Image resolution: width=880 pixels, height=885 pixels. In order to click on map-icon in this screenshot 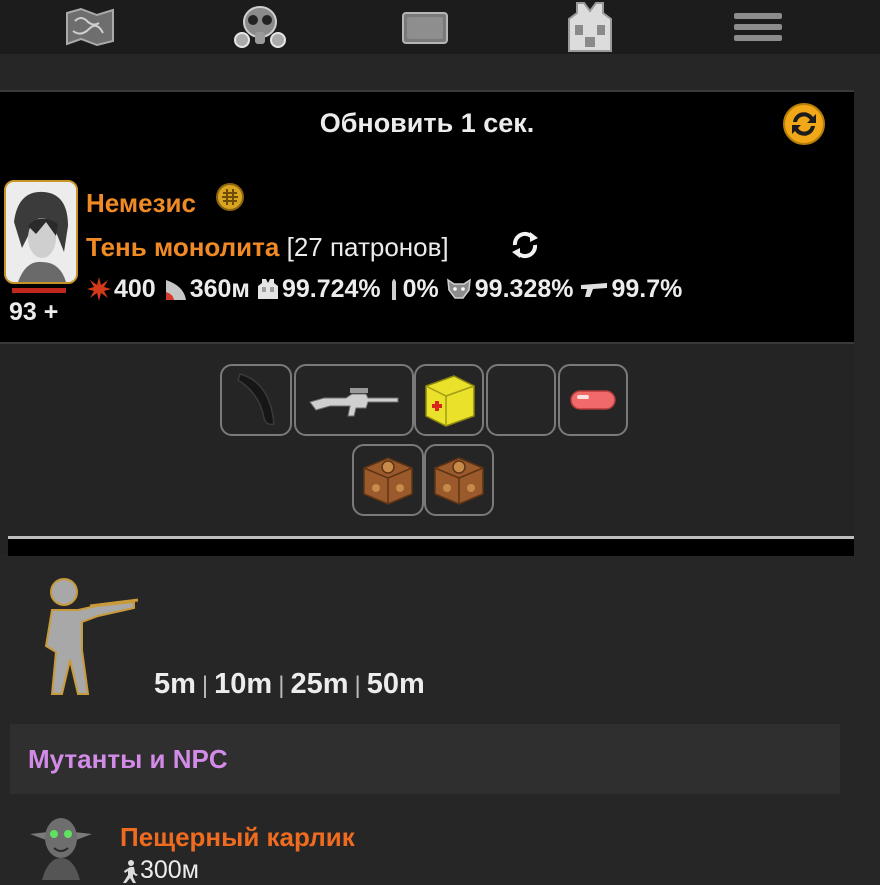, I will do `click(90, 27)`.